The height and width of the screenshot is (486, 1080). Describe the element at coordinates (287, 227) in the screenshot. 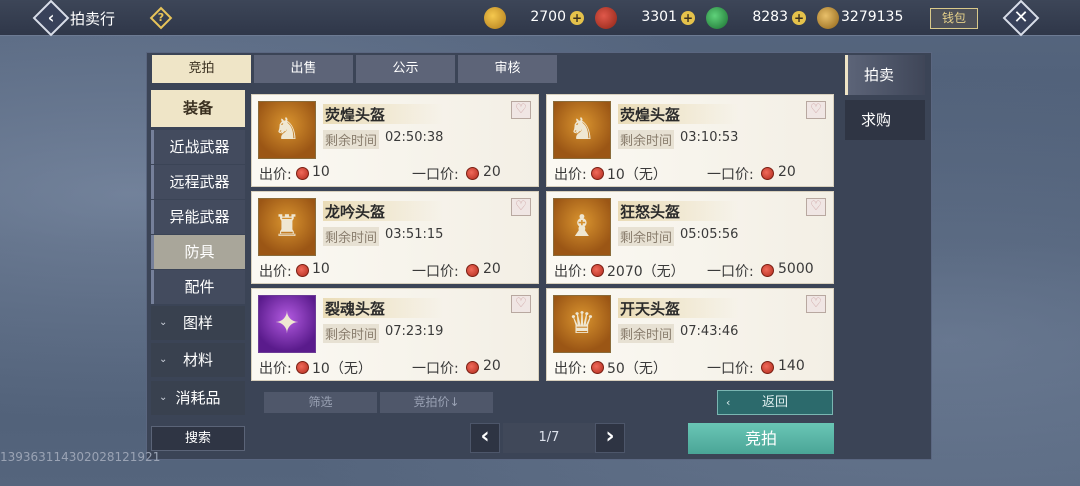

I see `dragon-helmet-icon: ♜` at that location.